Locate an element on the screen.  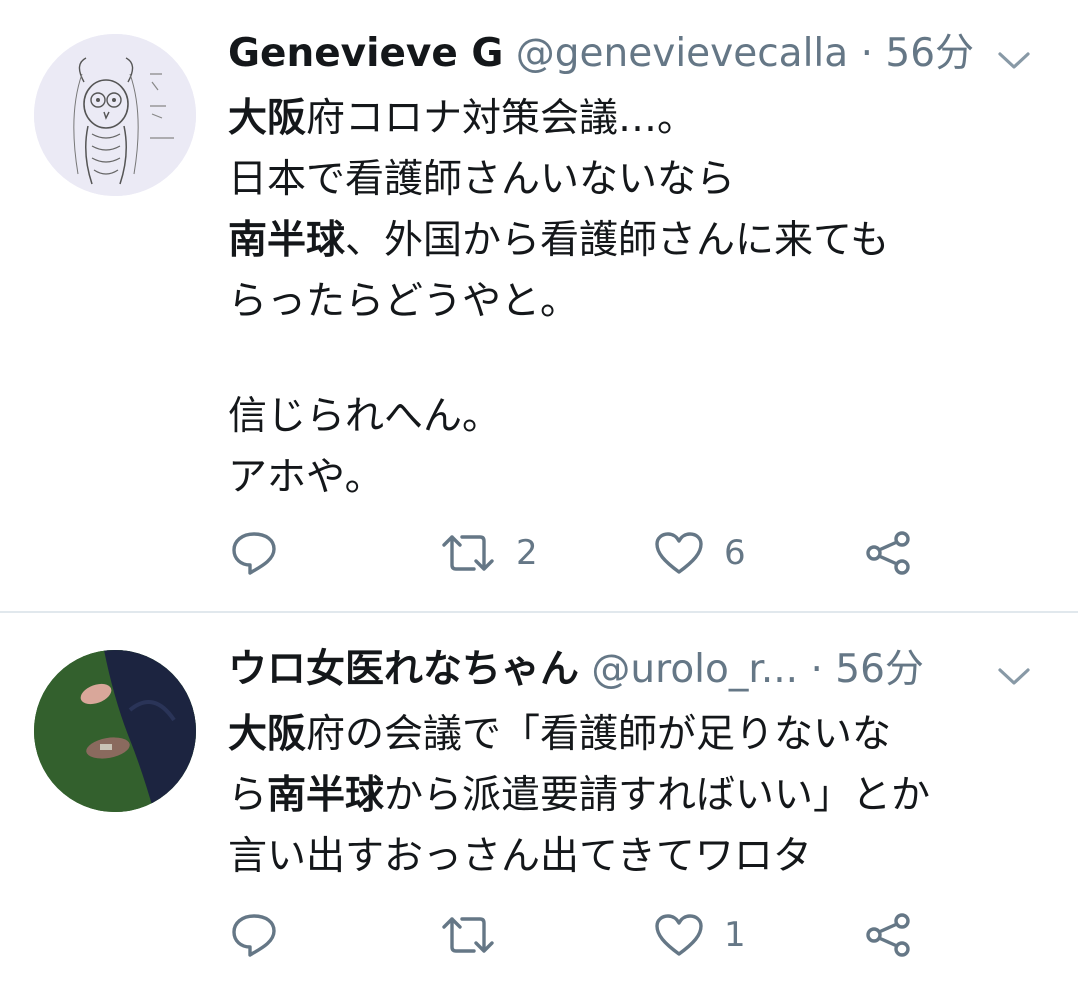
text-run: 府の会議で「看護師が足りないな is located at coordinates (599, 734).